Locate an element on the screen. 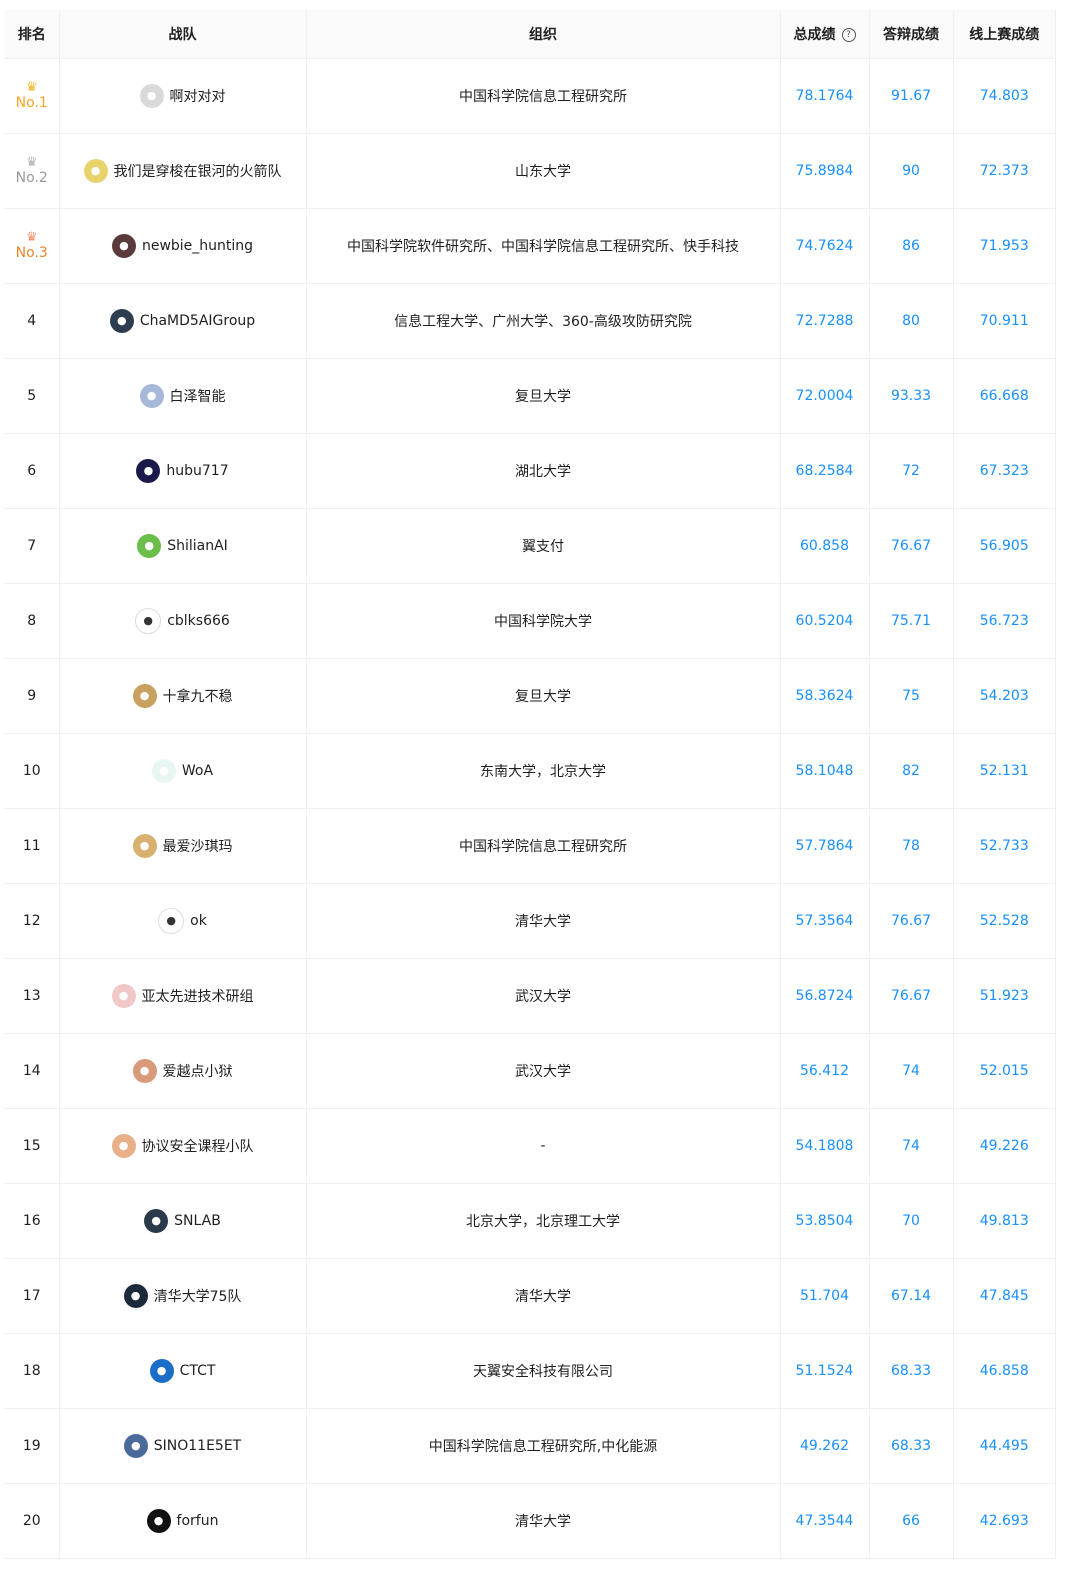  team-cell: ● 最爱沙琪玛 is located at coordinates (183, 846).